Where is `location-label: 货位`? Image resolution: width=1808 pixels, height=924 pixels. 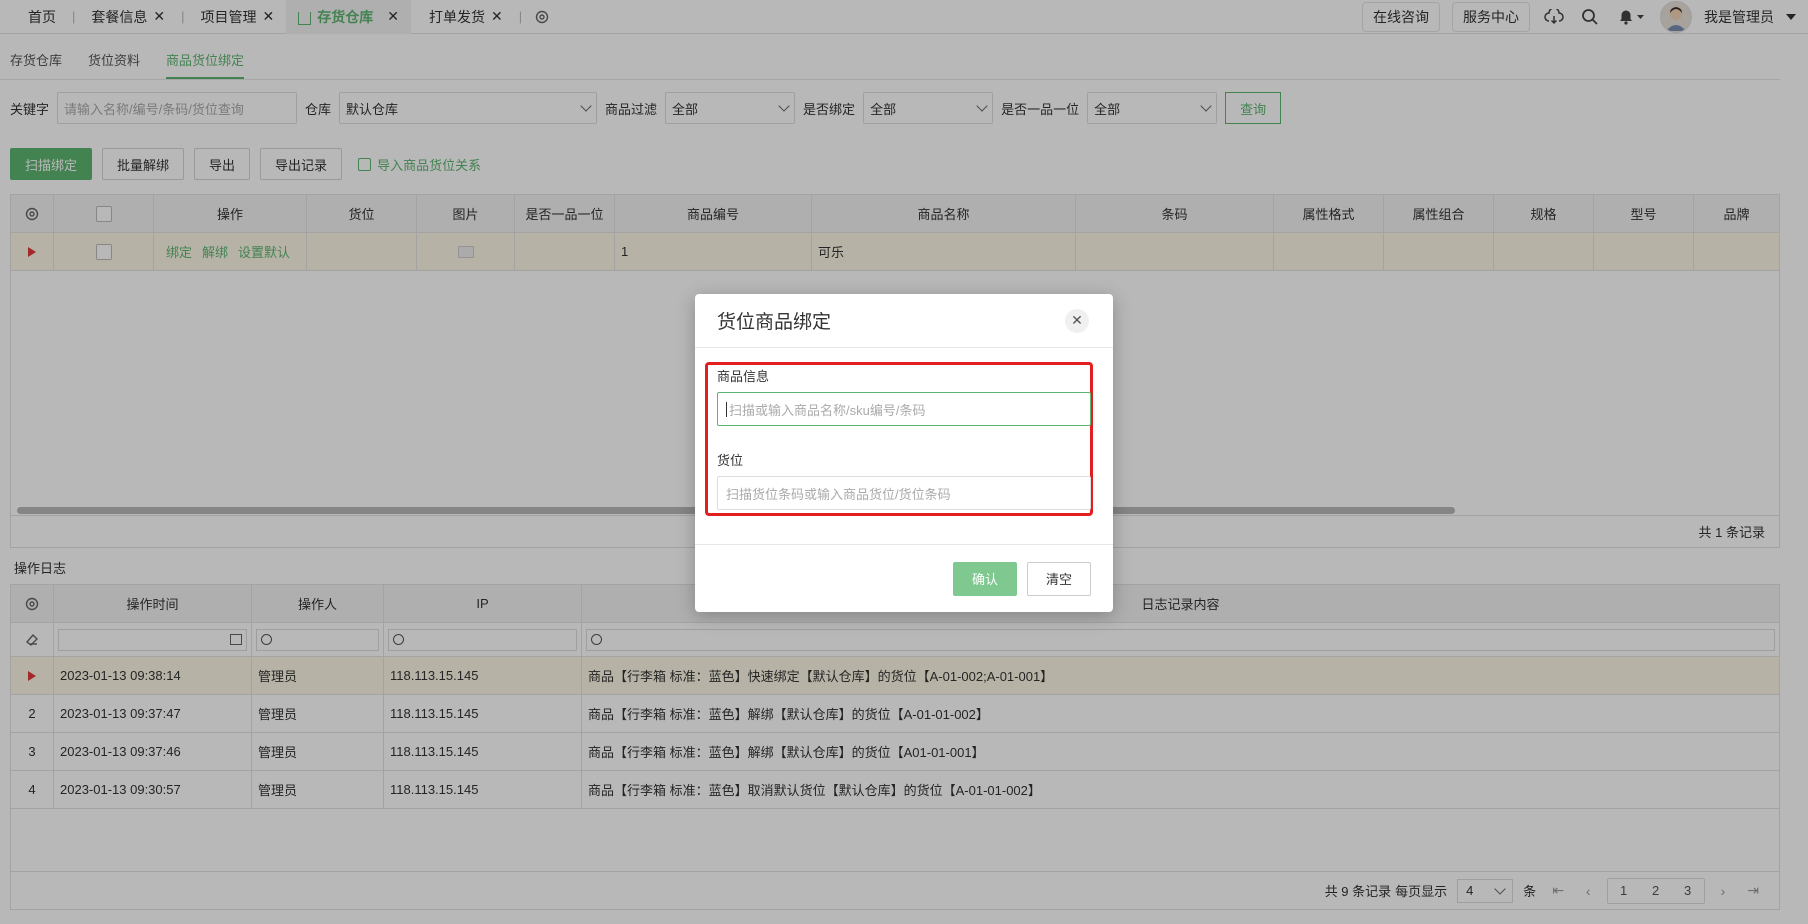
location-label: 货位 is located at coordinates (730, 460).